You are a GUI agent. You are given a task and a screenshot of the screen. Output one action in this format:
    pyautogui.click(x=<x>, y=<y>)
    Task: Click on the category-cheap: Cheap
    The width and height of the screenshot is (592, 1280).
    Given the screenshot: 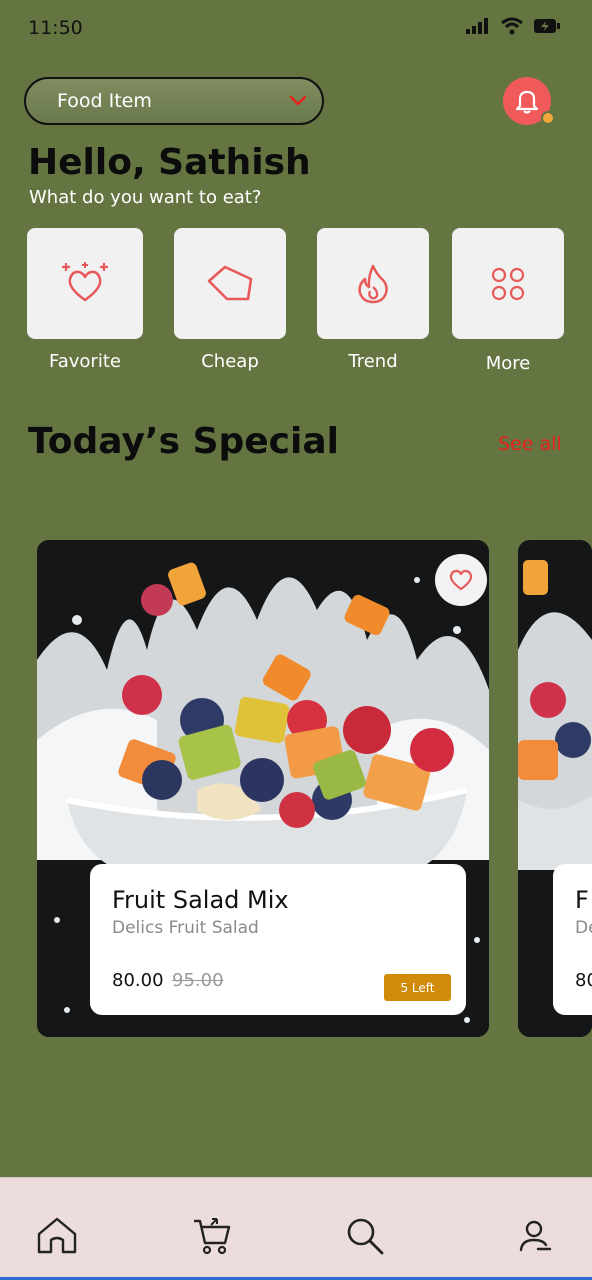 What is the action you would take?
    pyautogui.click(x=230, y=300)
    